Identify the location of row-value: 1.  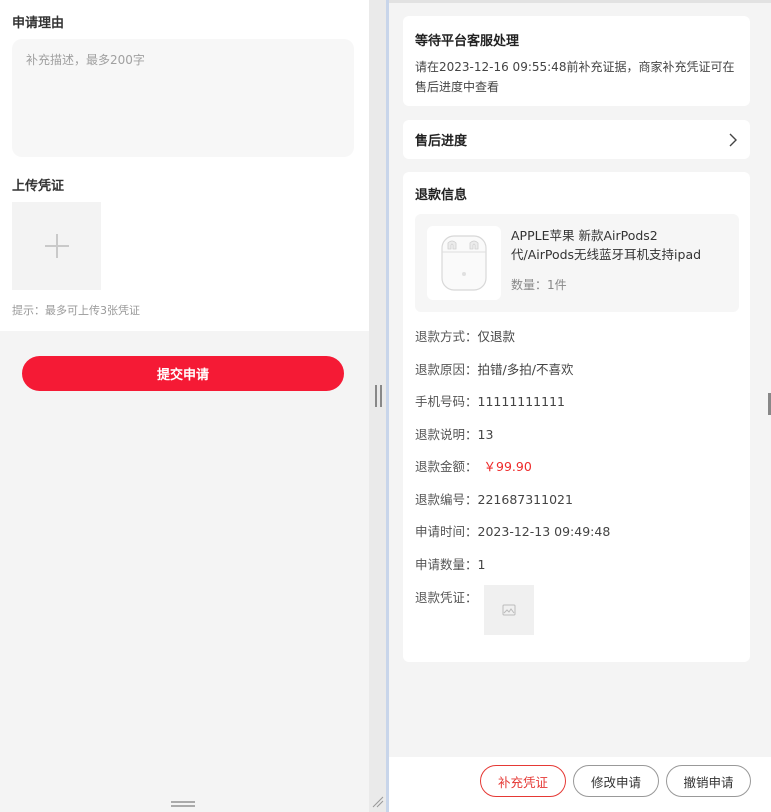
(481, 564).